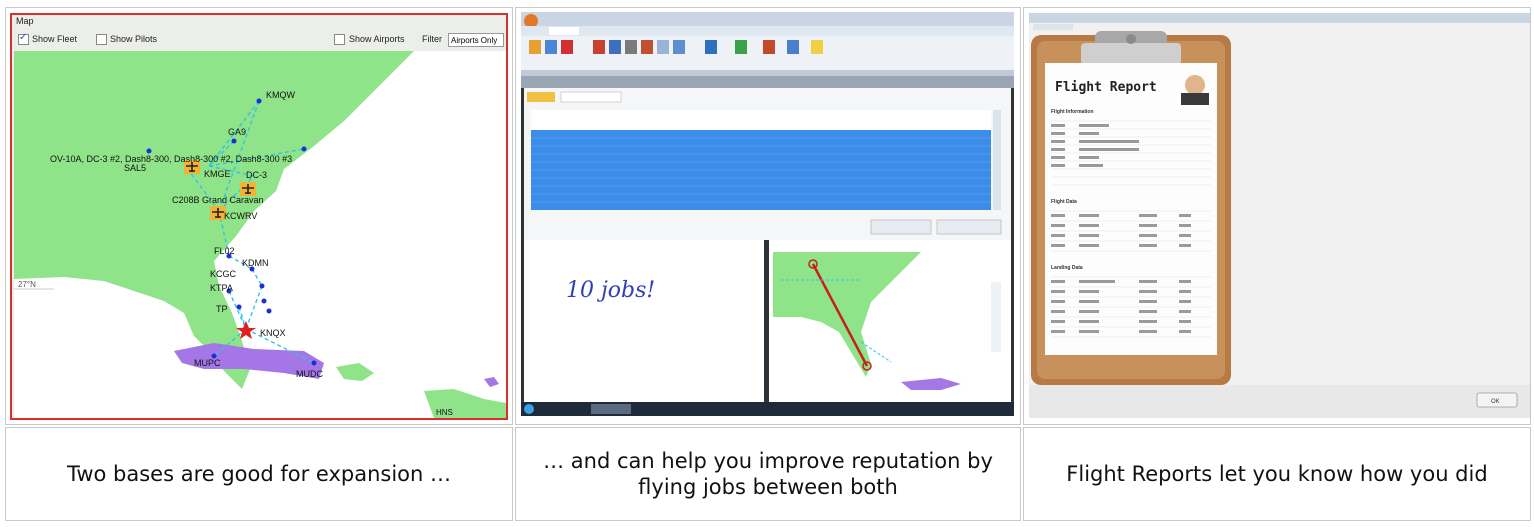  Describe the element at coordinates (1072, 112) in the screenshot. I see `section-flight-information: Flight Information` at that location.